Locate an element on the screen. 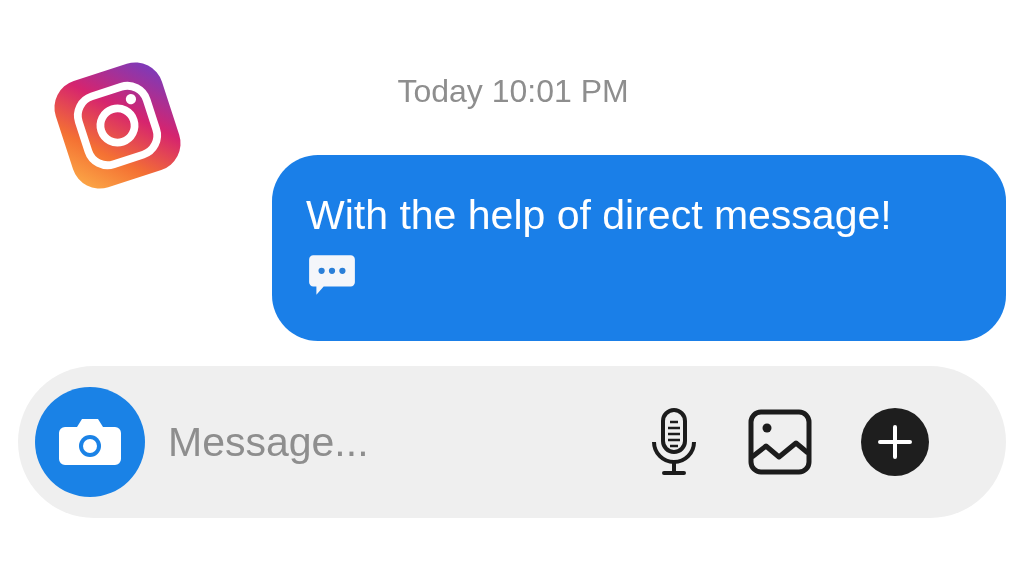  timestamp: Today 10:01 PM is located at coordinates (513, 91).